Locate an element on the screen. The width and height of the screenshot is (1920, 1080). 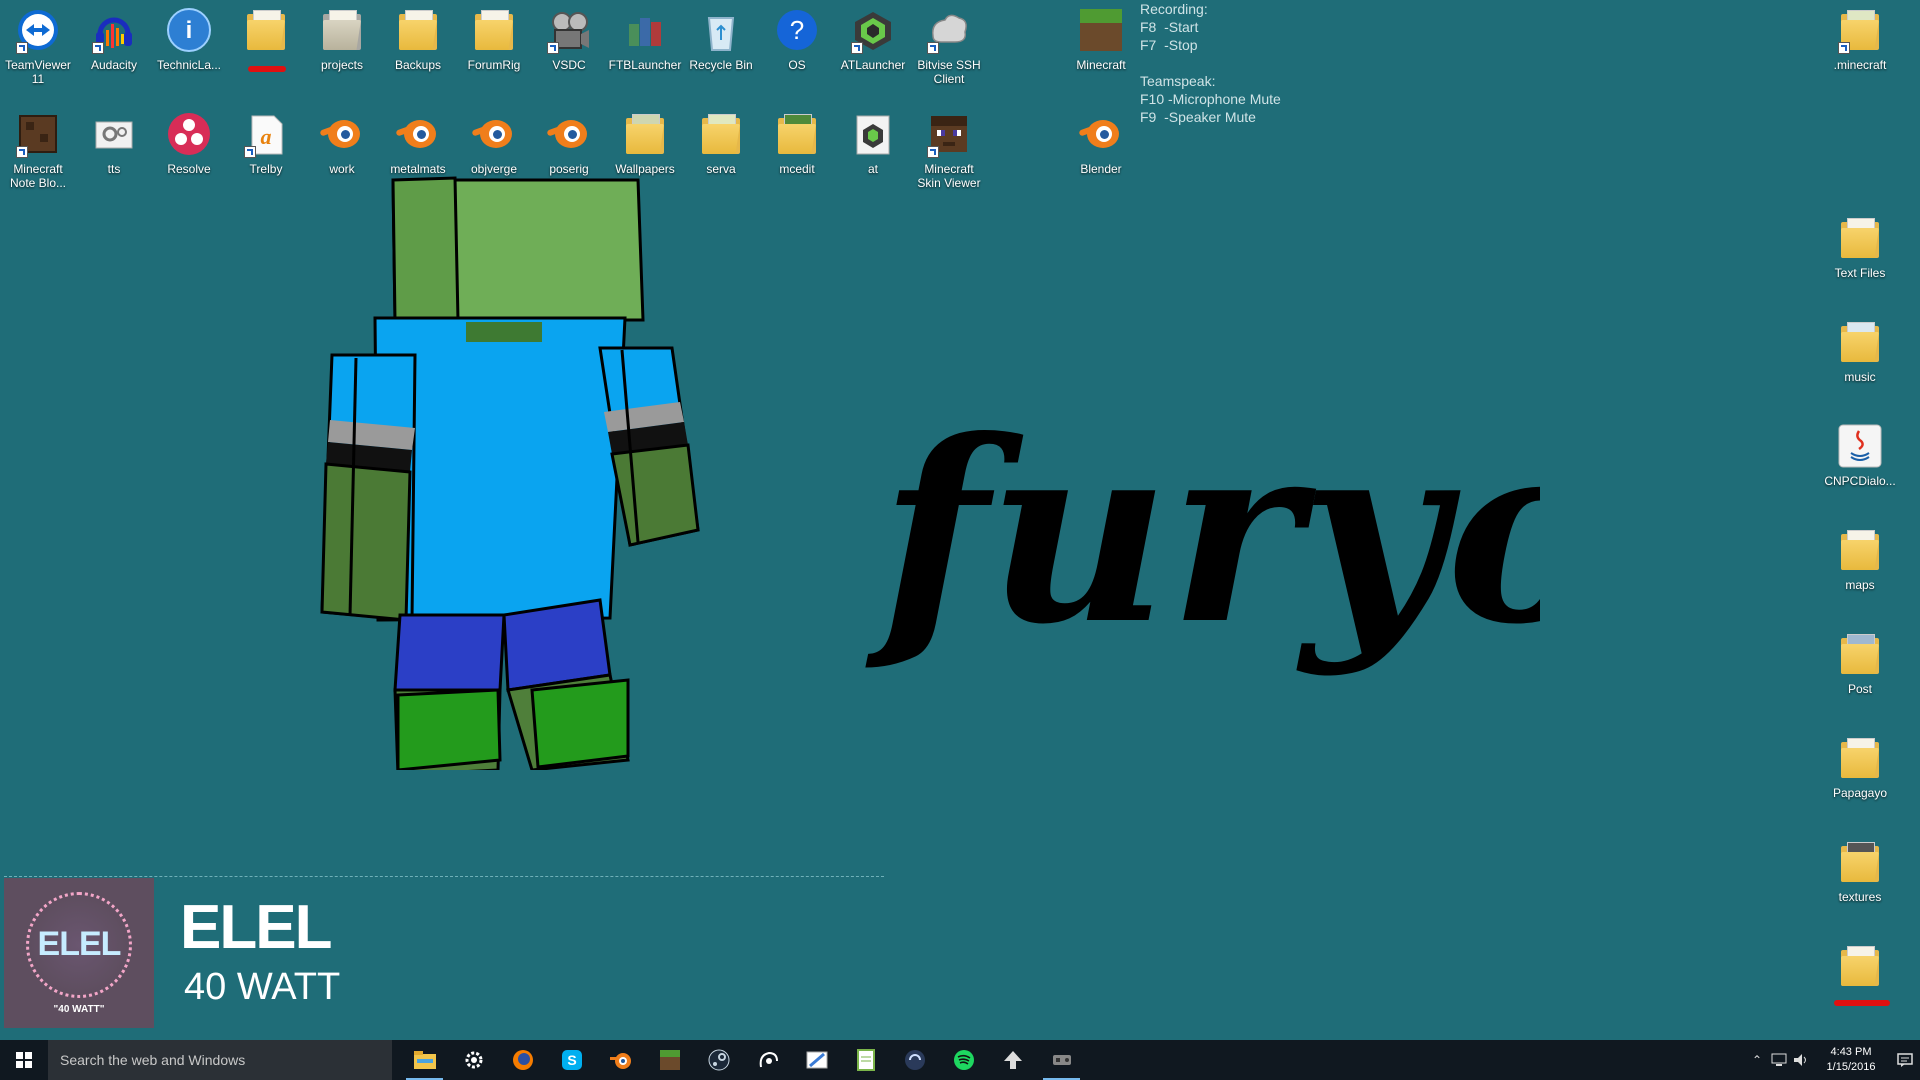
taskbar-skype: S is located at coordinates (571, 1060).